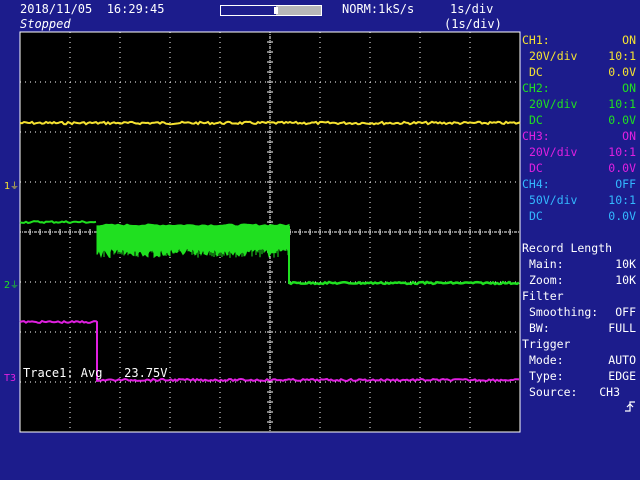 This screenshot has height=480, width=640. What do you see at coordinates (579, 88) in the screenshot?
I see `ch2-header: CH2: ON` at bounding box center [579, 88].